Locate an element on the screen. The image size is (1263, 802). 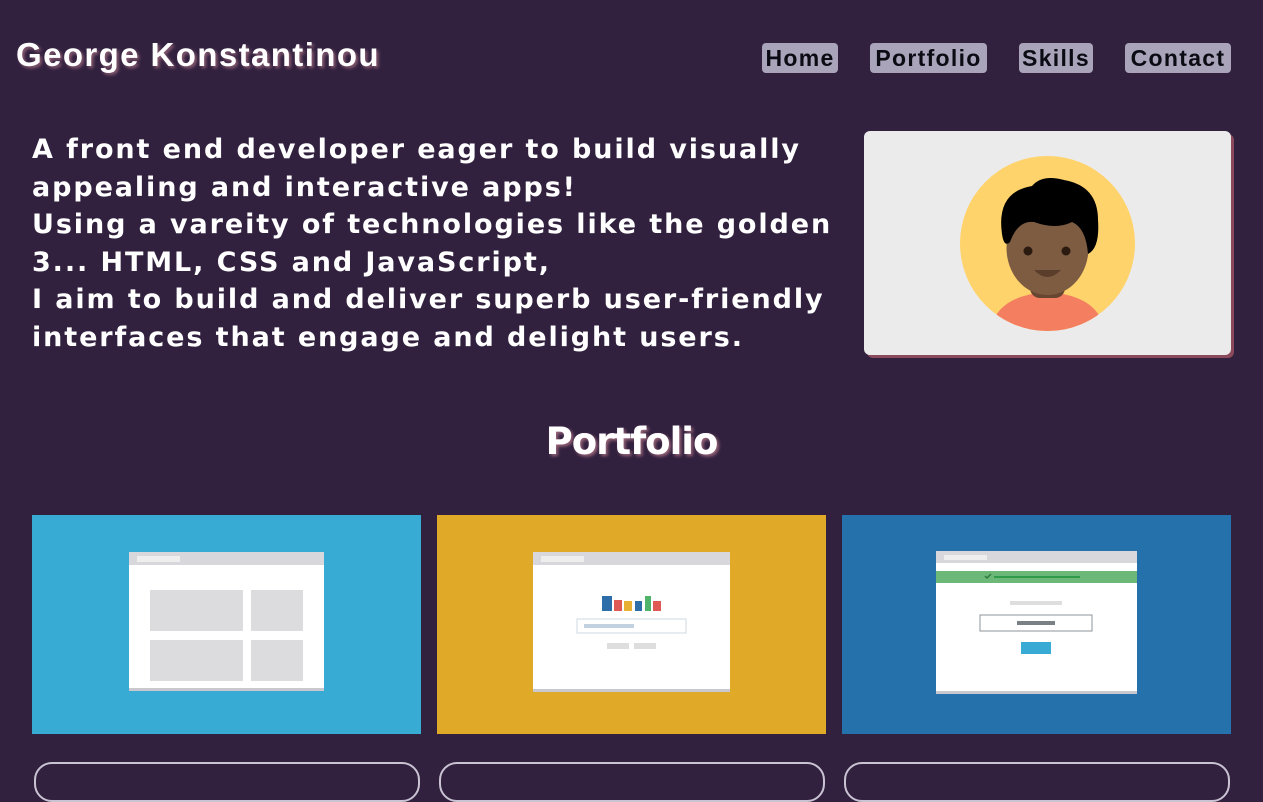
intro-line: appealing and interactive apps! is located at coordinates (304, 187).